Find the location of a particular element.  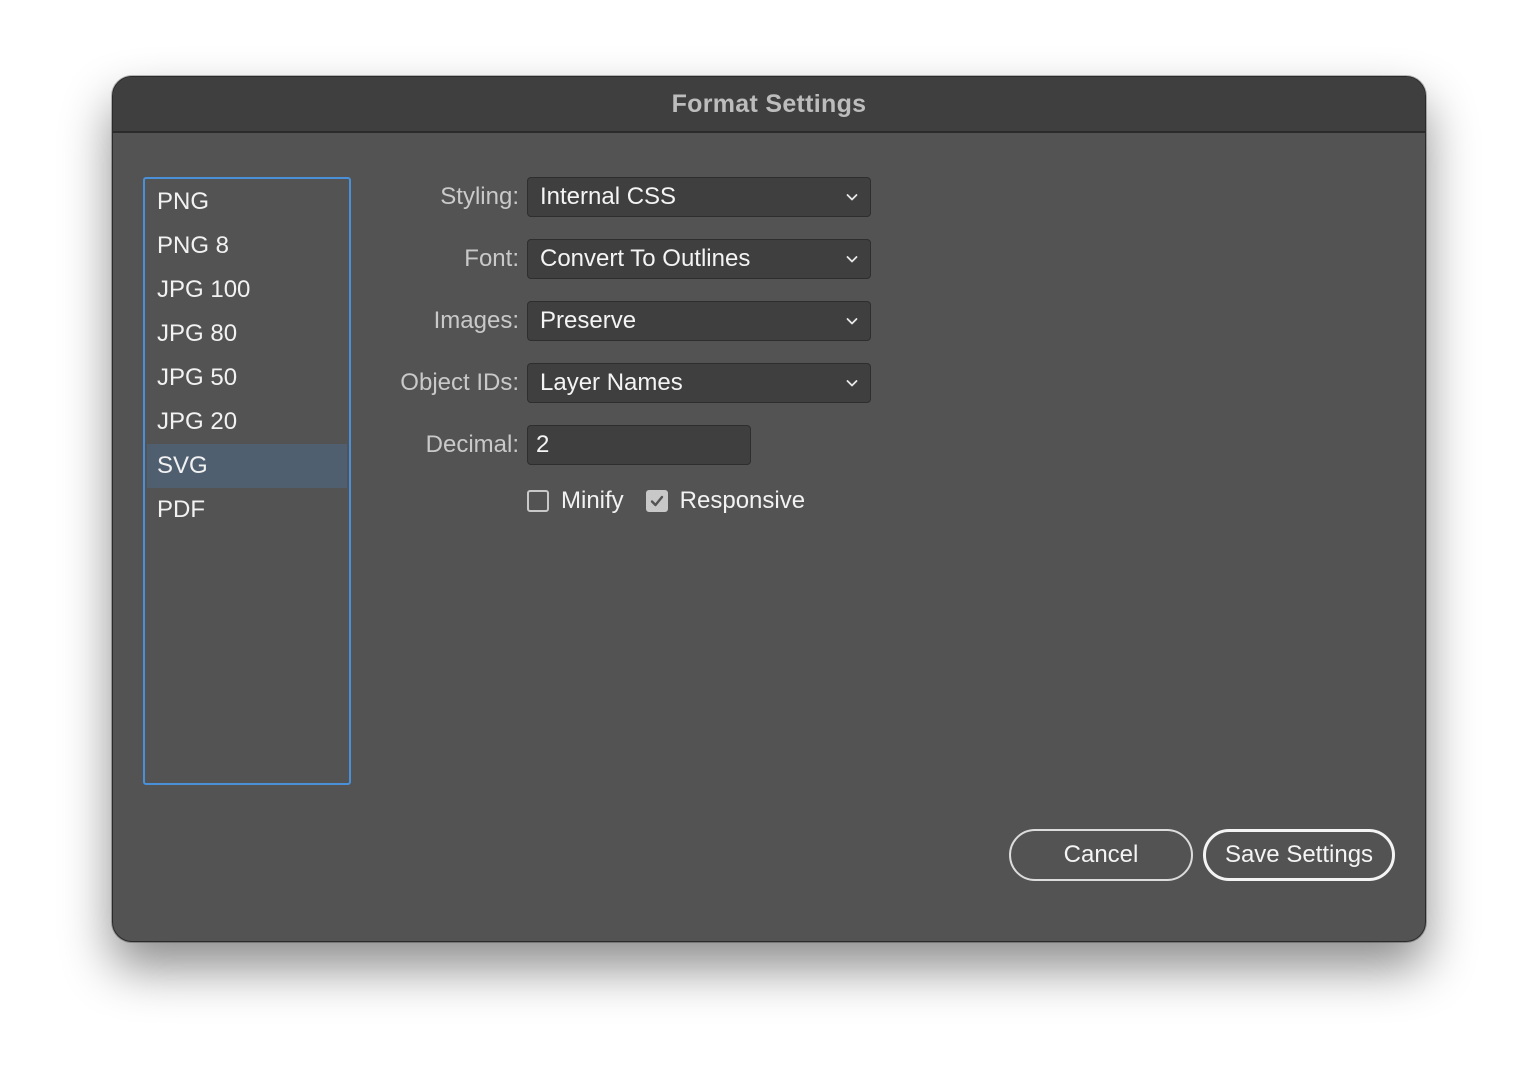

font-value: Convert To Outlines is located at coordinates (645, 258).